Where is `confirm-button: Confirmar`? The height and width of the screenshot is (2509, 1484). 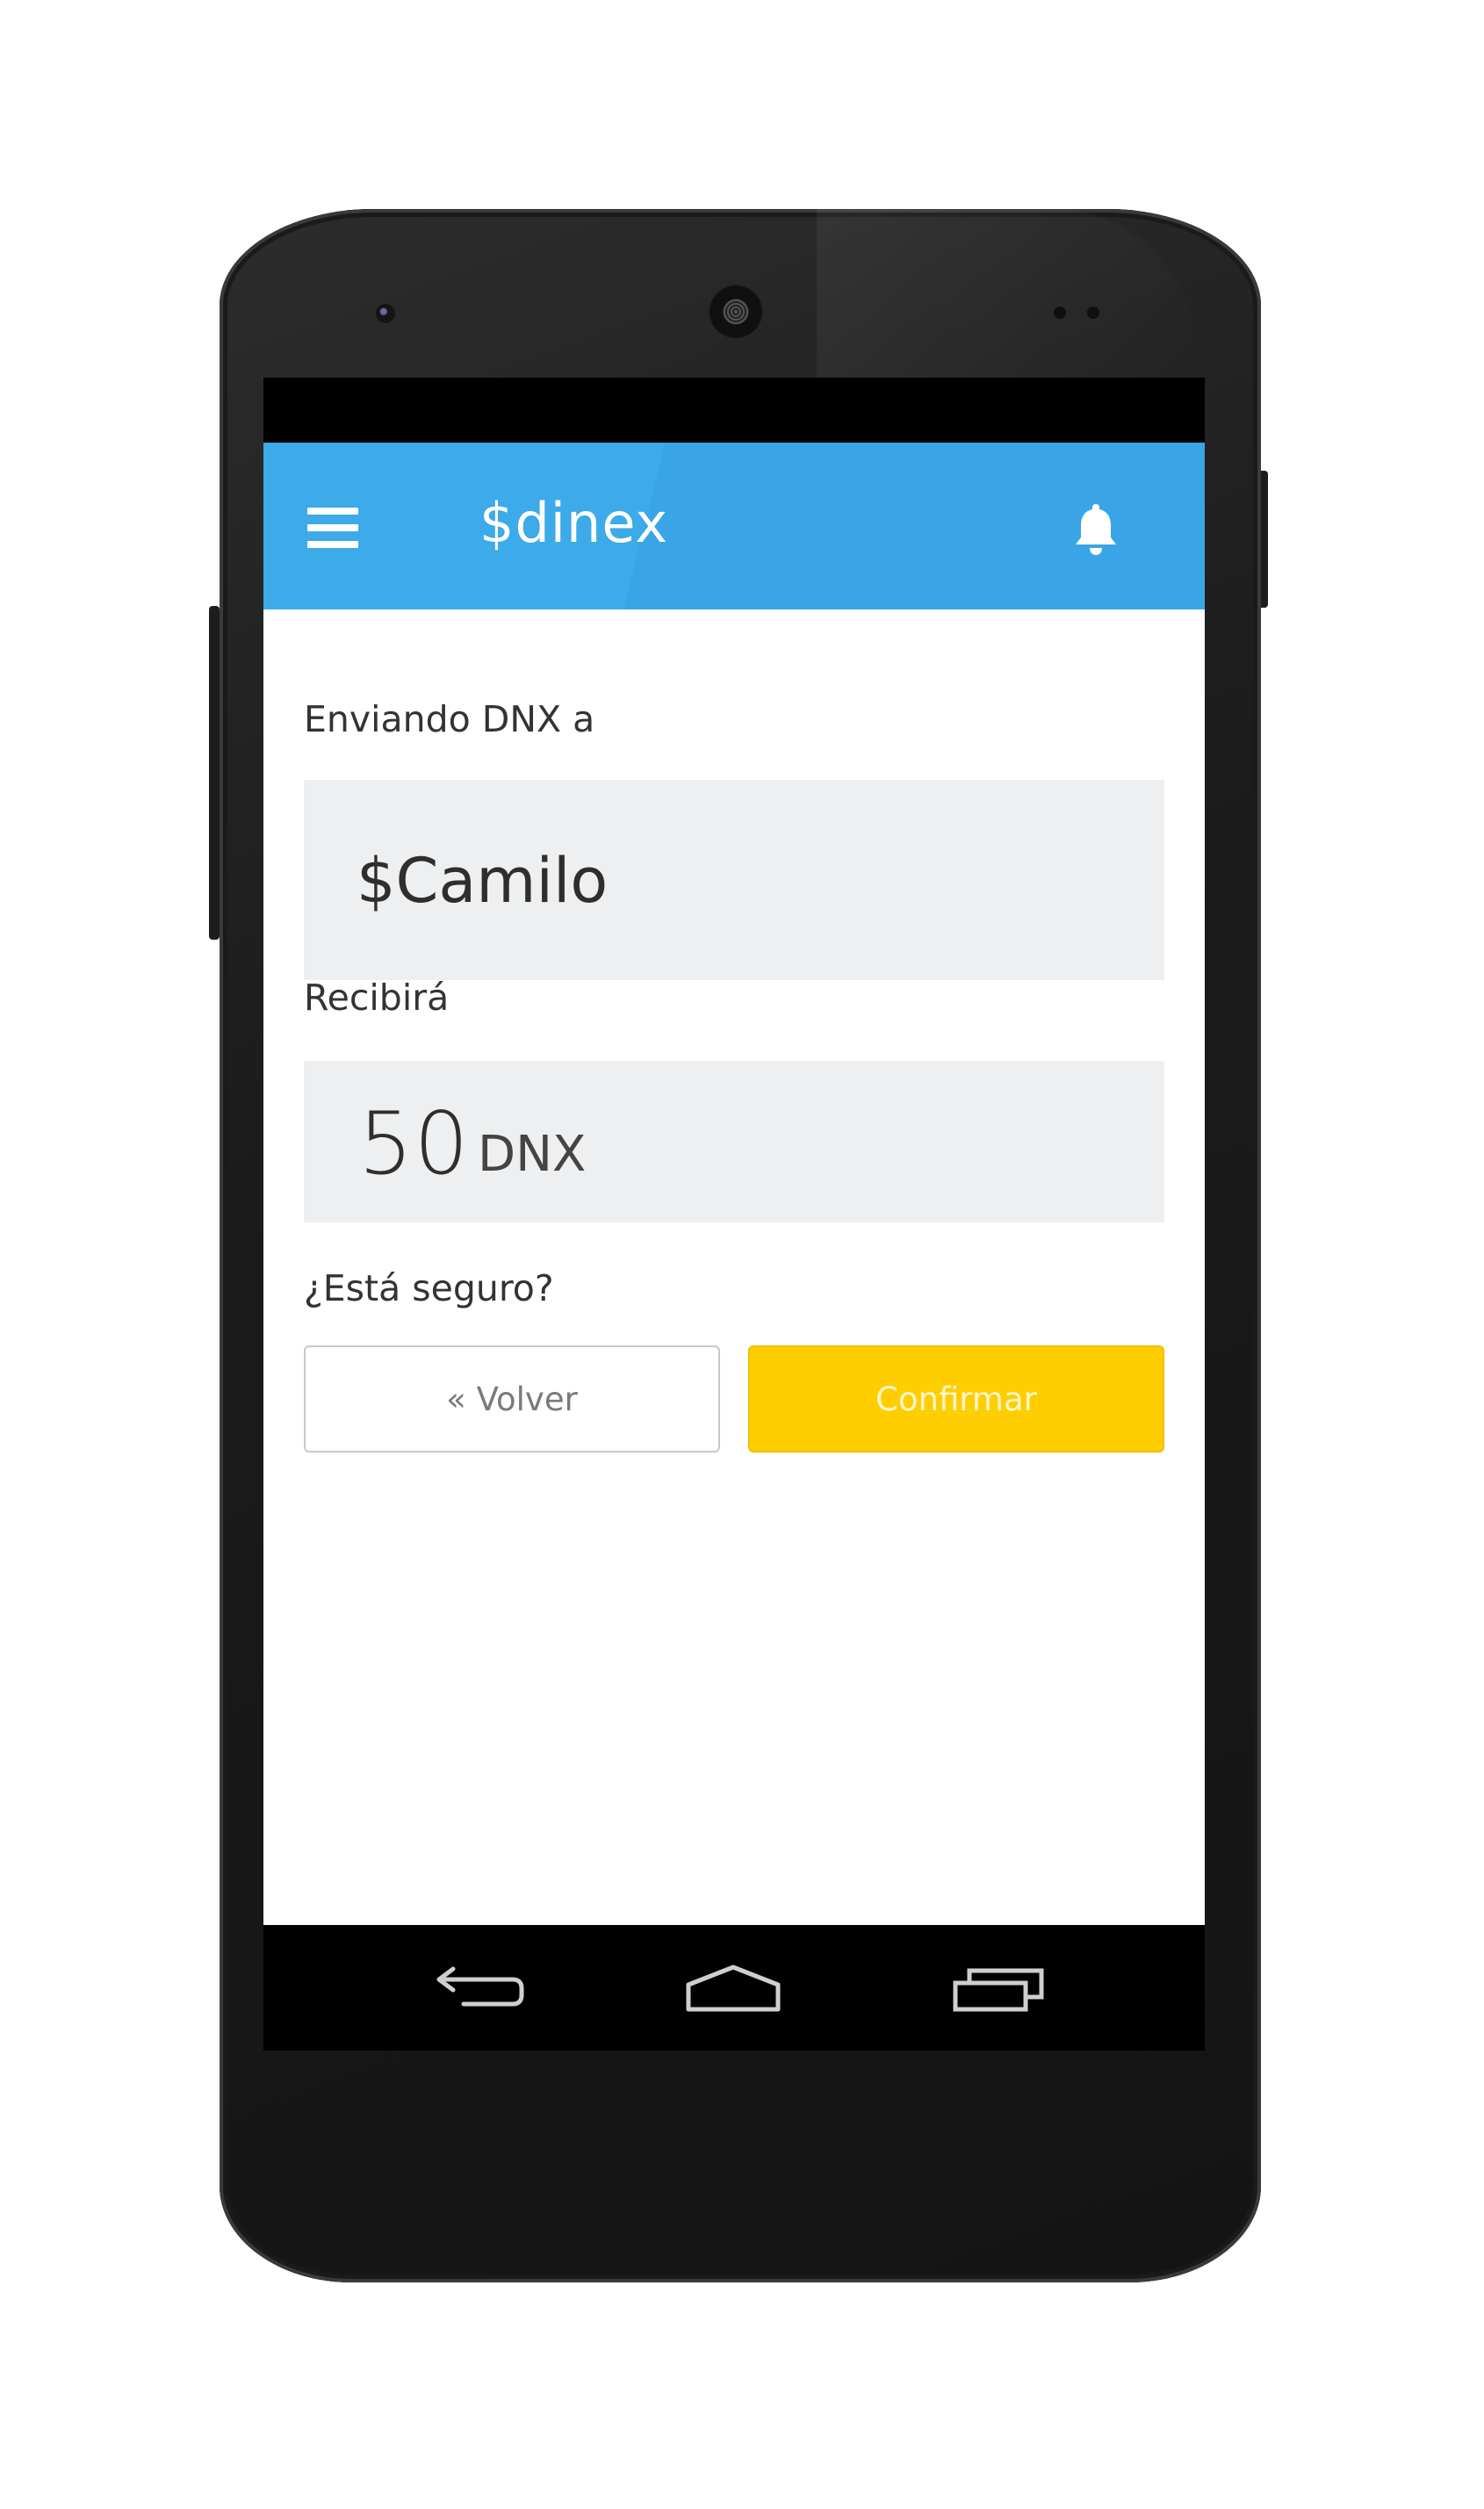
confirm-button: Confirmar is located at coordinates (956, 1399).